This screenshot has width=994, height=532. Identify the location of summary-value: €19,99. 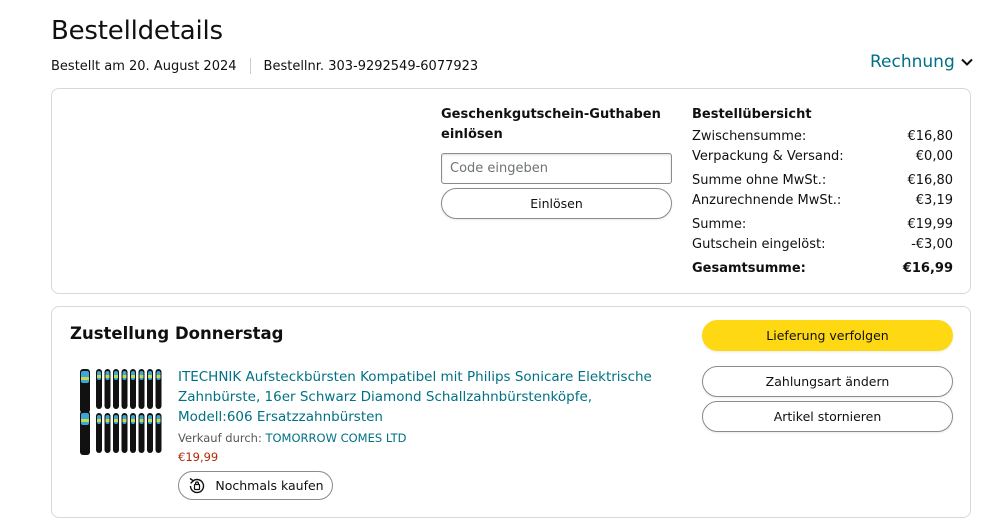
(930, 224).